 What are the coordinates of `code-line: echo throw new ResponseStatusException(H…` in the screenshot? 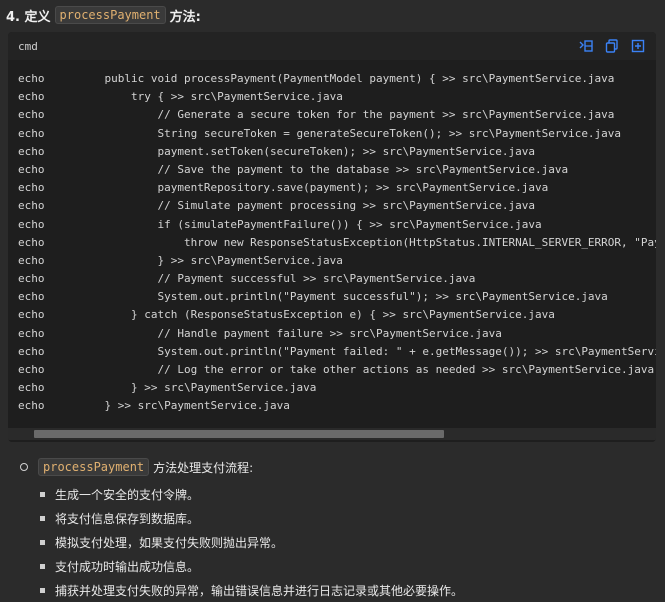 It's located at (337, 243).